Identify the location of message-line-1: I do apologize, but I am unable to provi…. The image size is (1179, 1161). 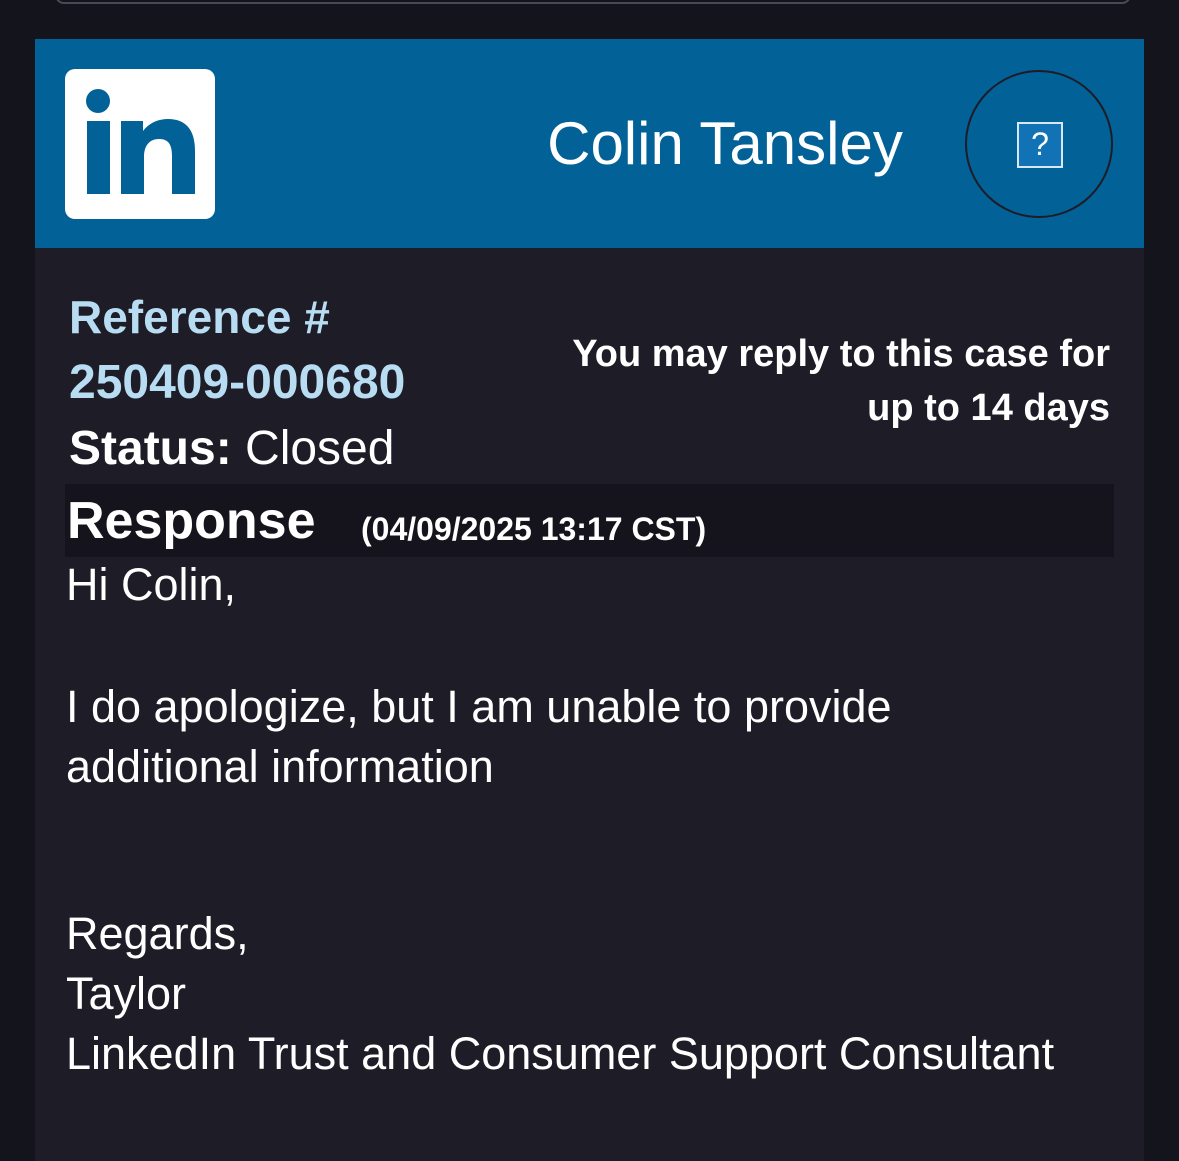
(479, 706).